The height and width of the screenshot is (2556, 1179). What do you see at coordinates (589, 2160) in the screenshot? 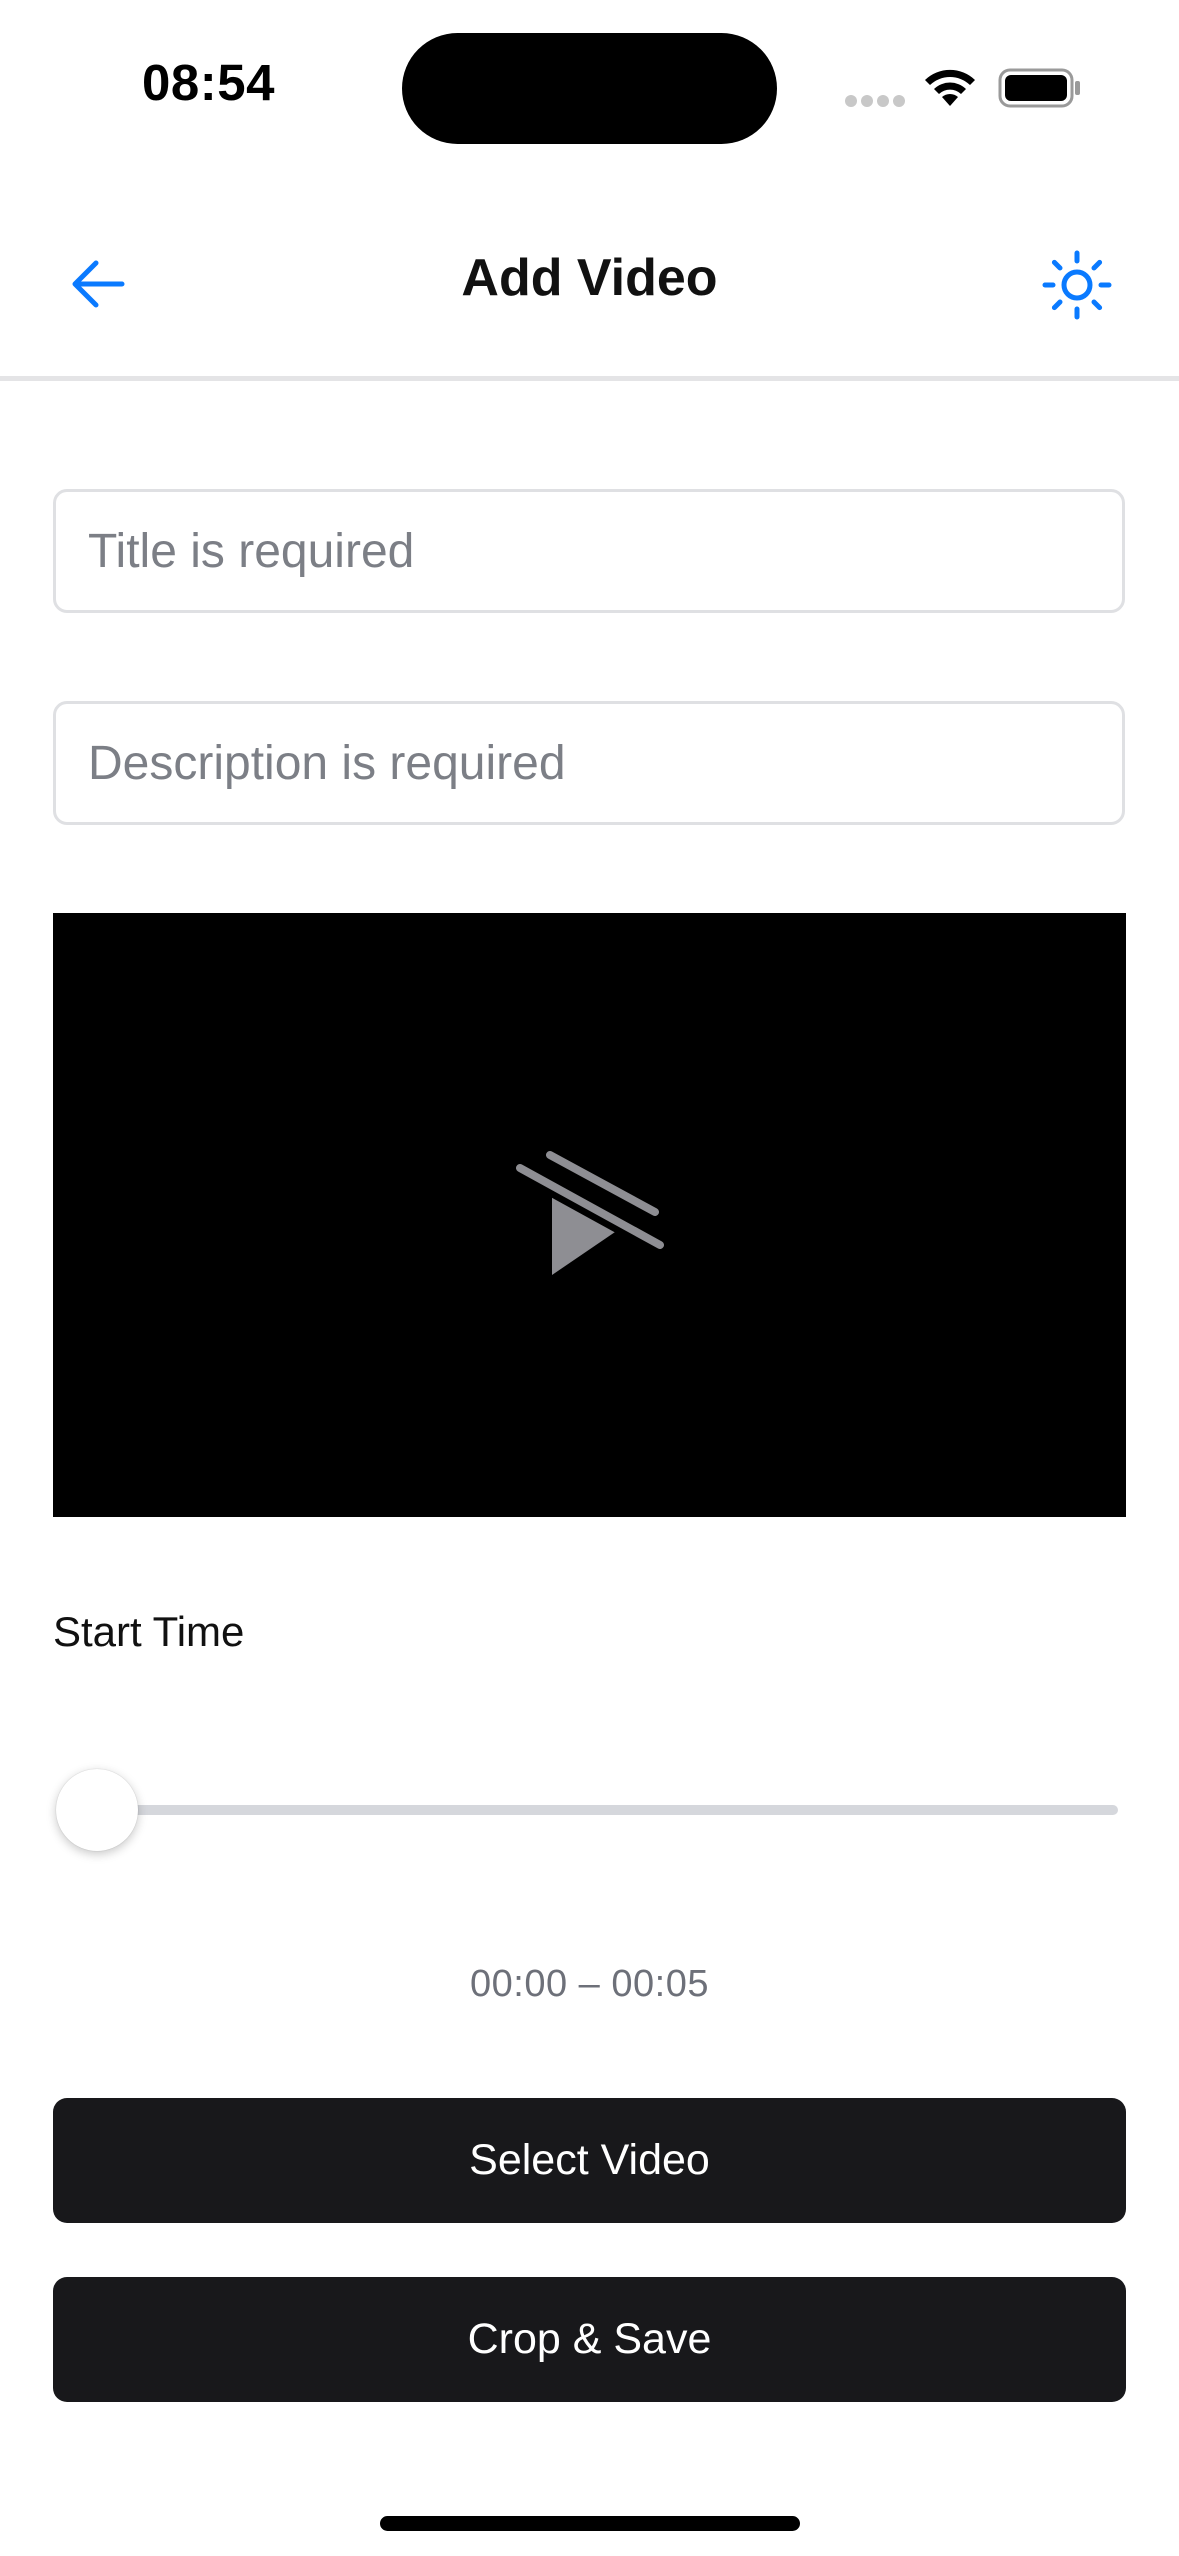
I see `select-video-button: Select Video` at bounding box center [589, 2160].